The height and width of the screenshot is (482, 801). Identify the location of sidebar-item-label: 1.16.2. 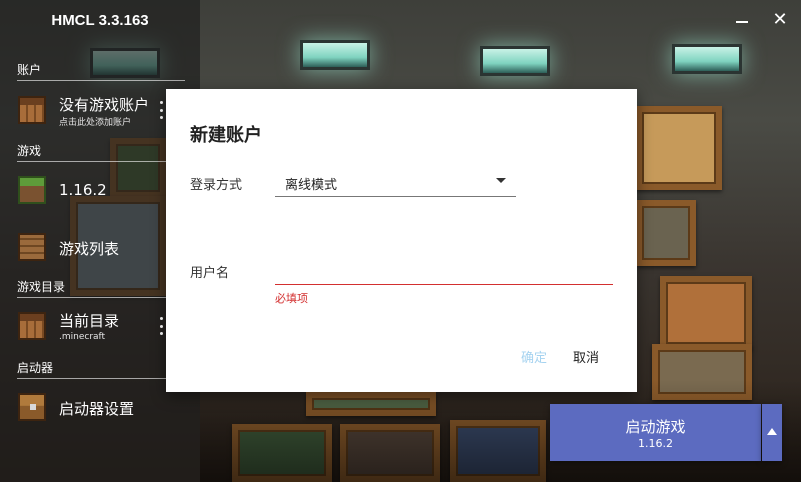
(83, 190).